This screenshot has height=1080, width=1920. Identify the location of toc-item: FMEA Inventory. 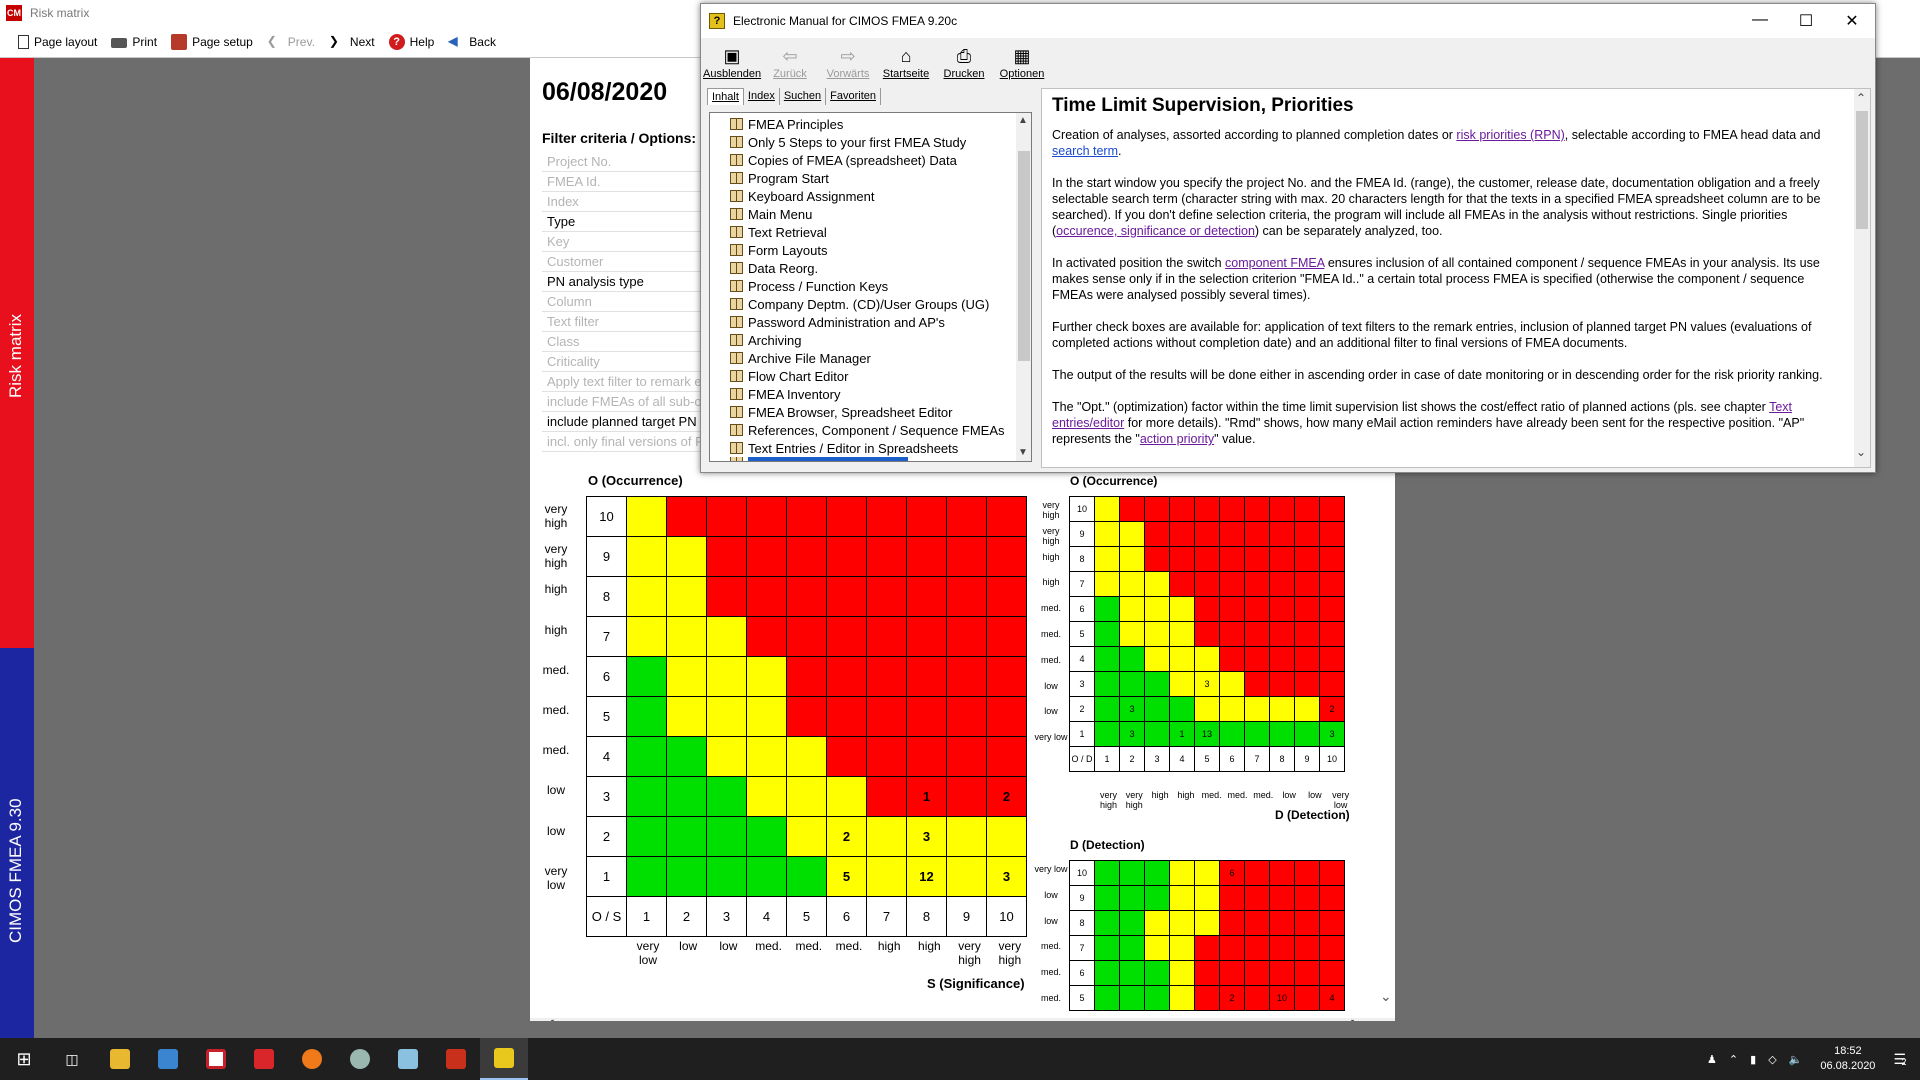
(870, 394).